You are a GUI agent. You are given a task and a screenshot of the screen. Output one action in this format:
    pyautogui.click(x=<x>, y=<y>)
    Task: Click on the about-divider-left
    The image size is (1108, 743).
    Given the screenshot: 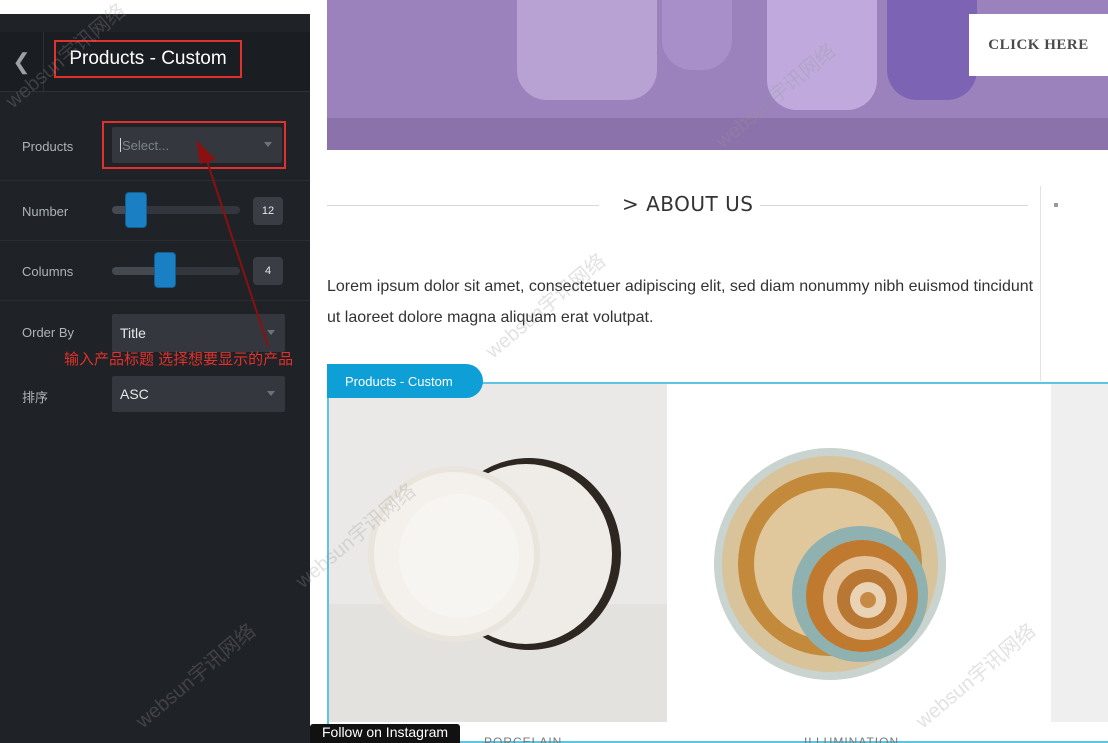 What is the action you would take?
    pyautogui.click(x=463, y=205)
    